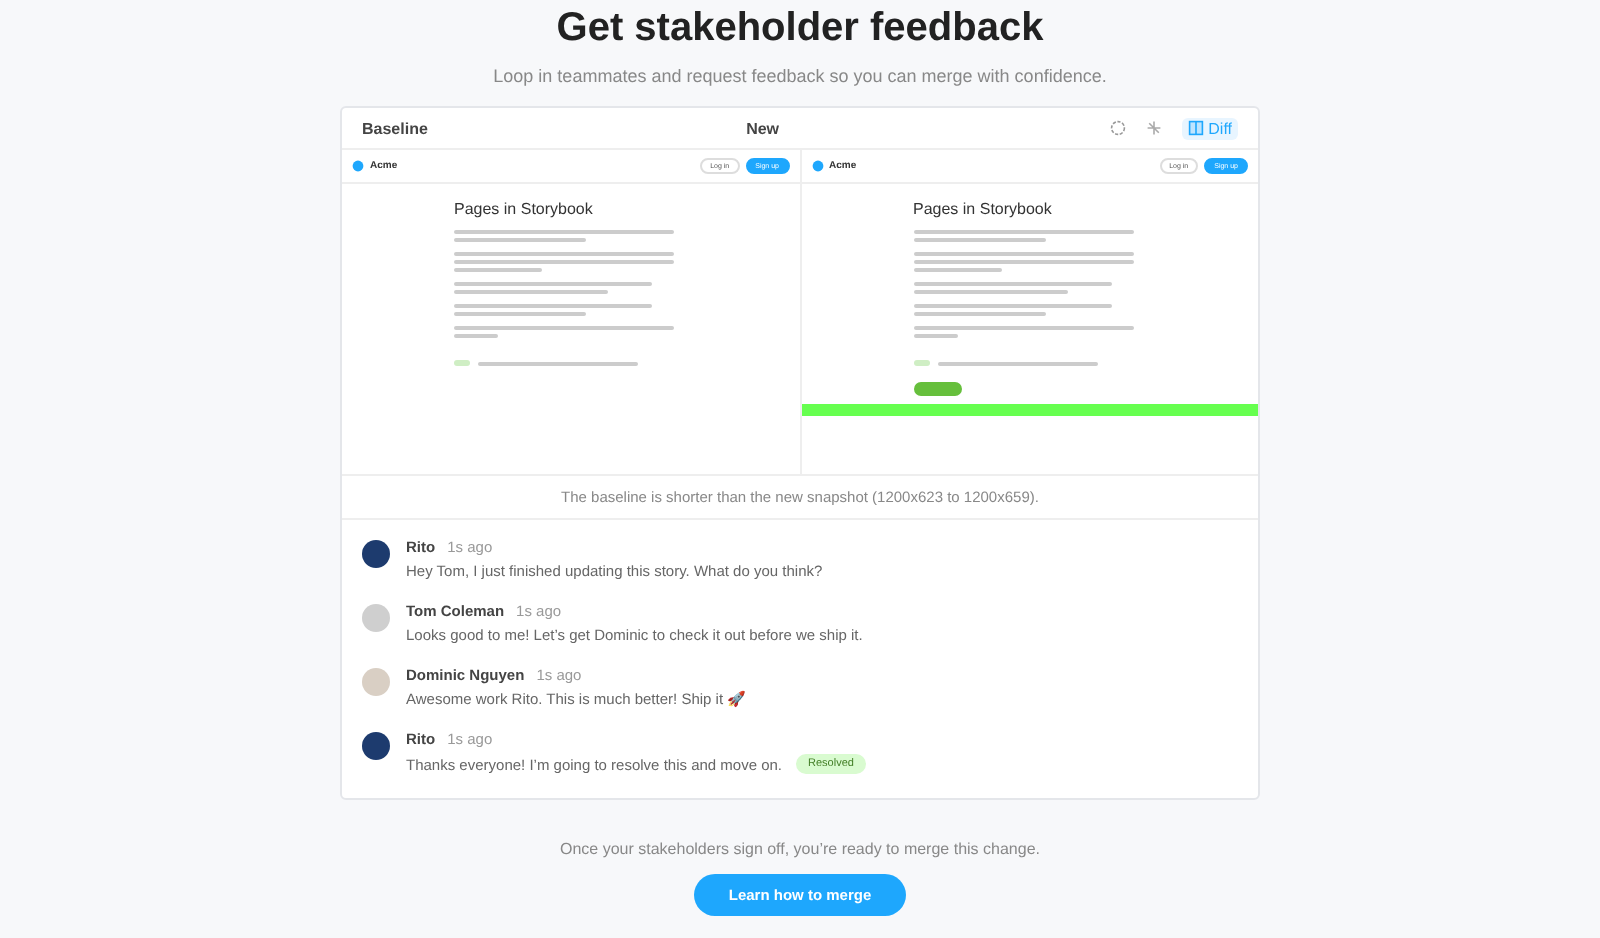 This screenshot has height=938, width=1600. I want to click on strobe-icon, so click(1154, 128).